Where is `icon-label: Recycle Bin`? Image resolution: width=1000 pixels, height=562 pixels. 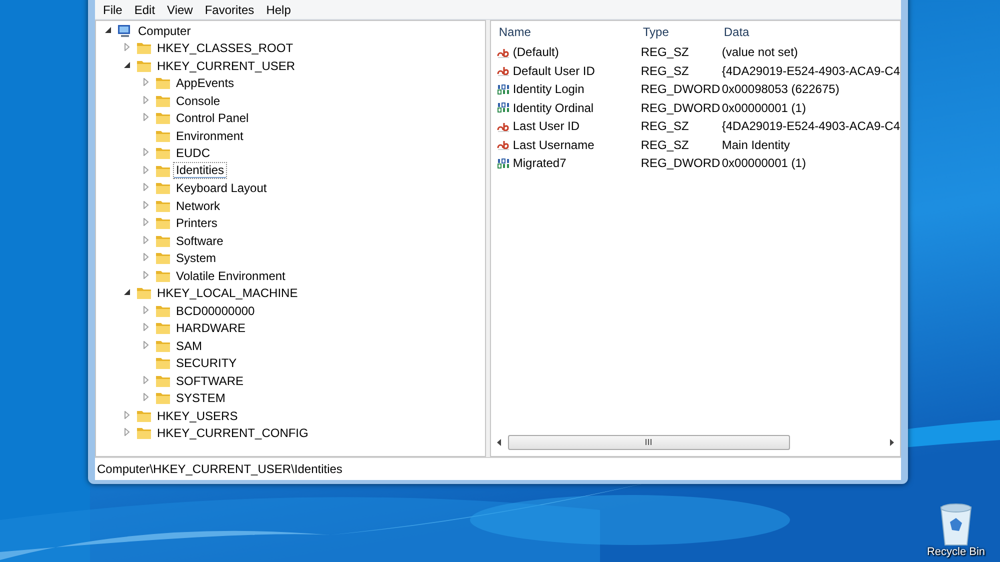 icon-label: Recycle Bin is located at coordinates (956, 552).